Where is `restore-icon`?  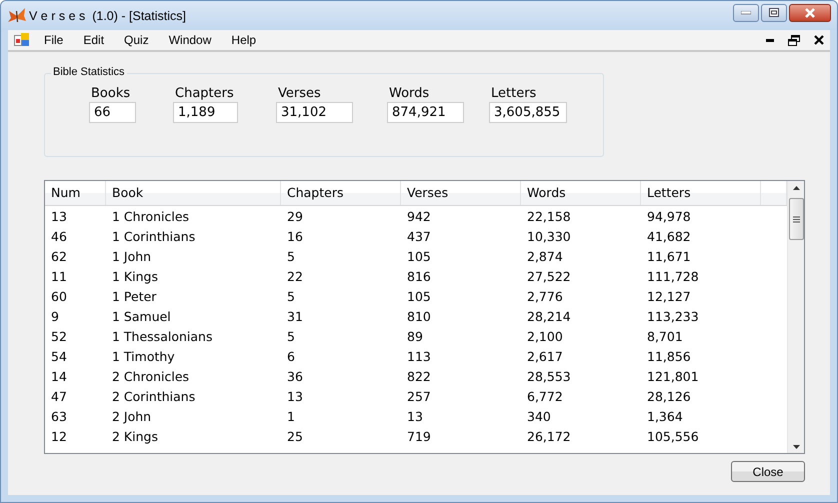
restore-icon is located at coordinates (794, 40).